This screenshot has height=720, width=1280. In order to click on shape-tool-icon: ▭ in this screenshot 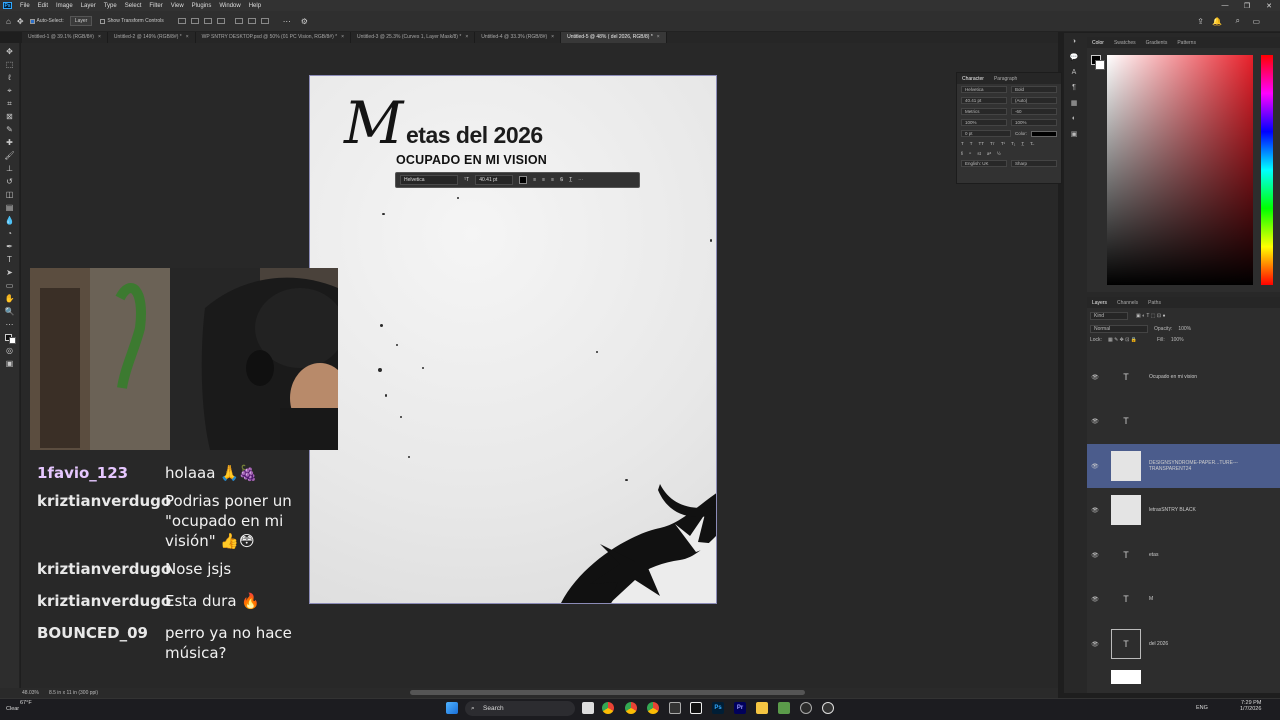, I will do `click(10, 285)`.